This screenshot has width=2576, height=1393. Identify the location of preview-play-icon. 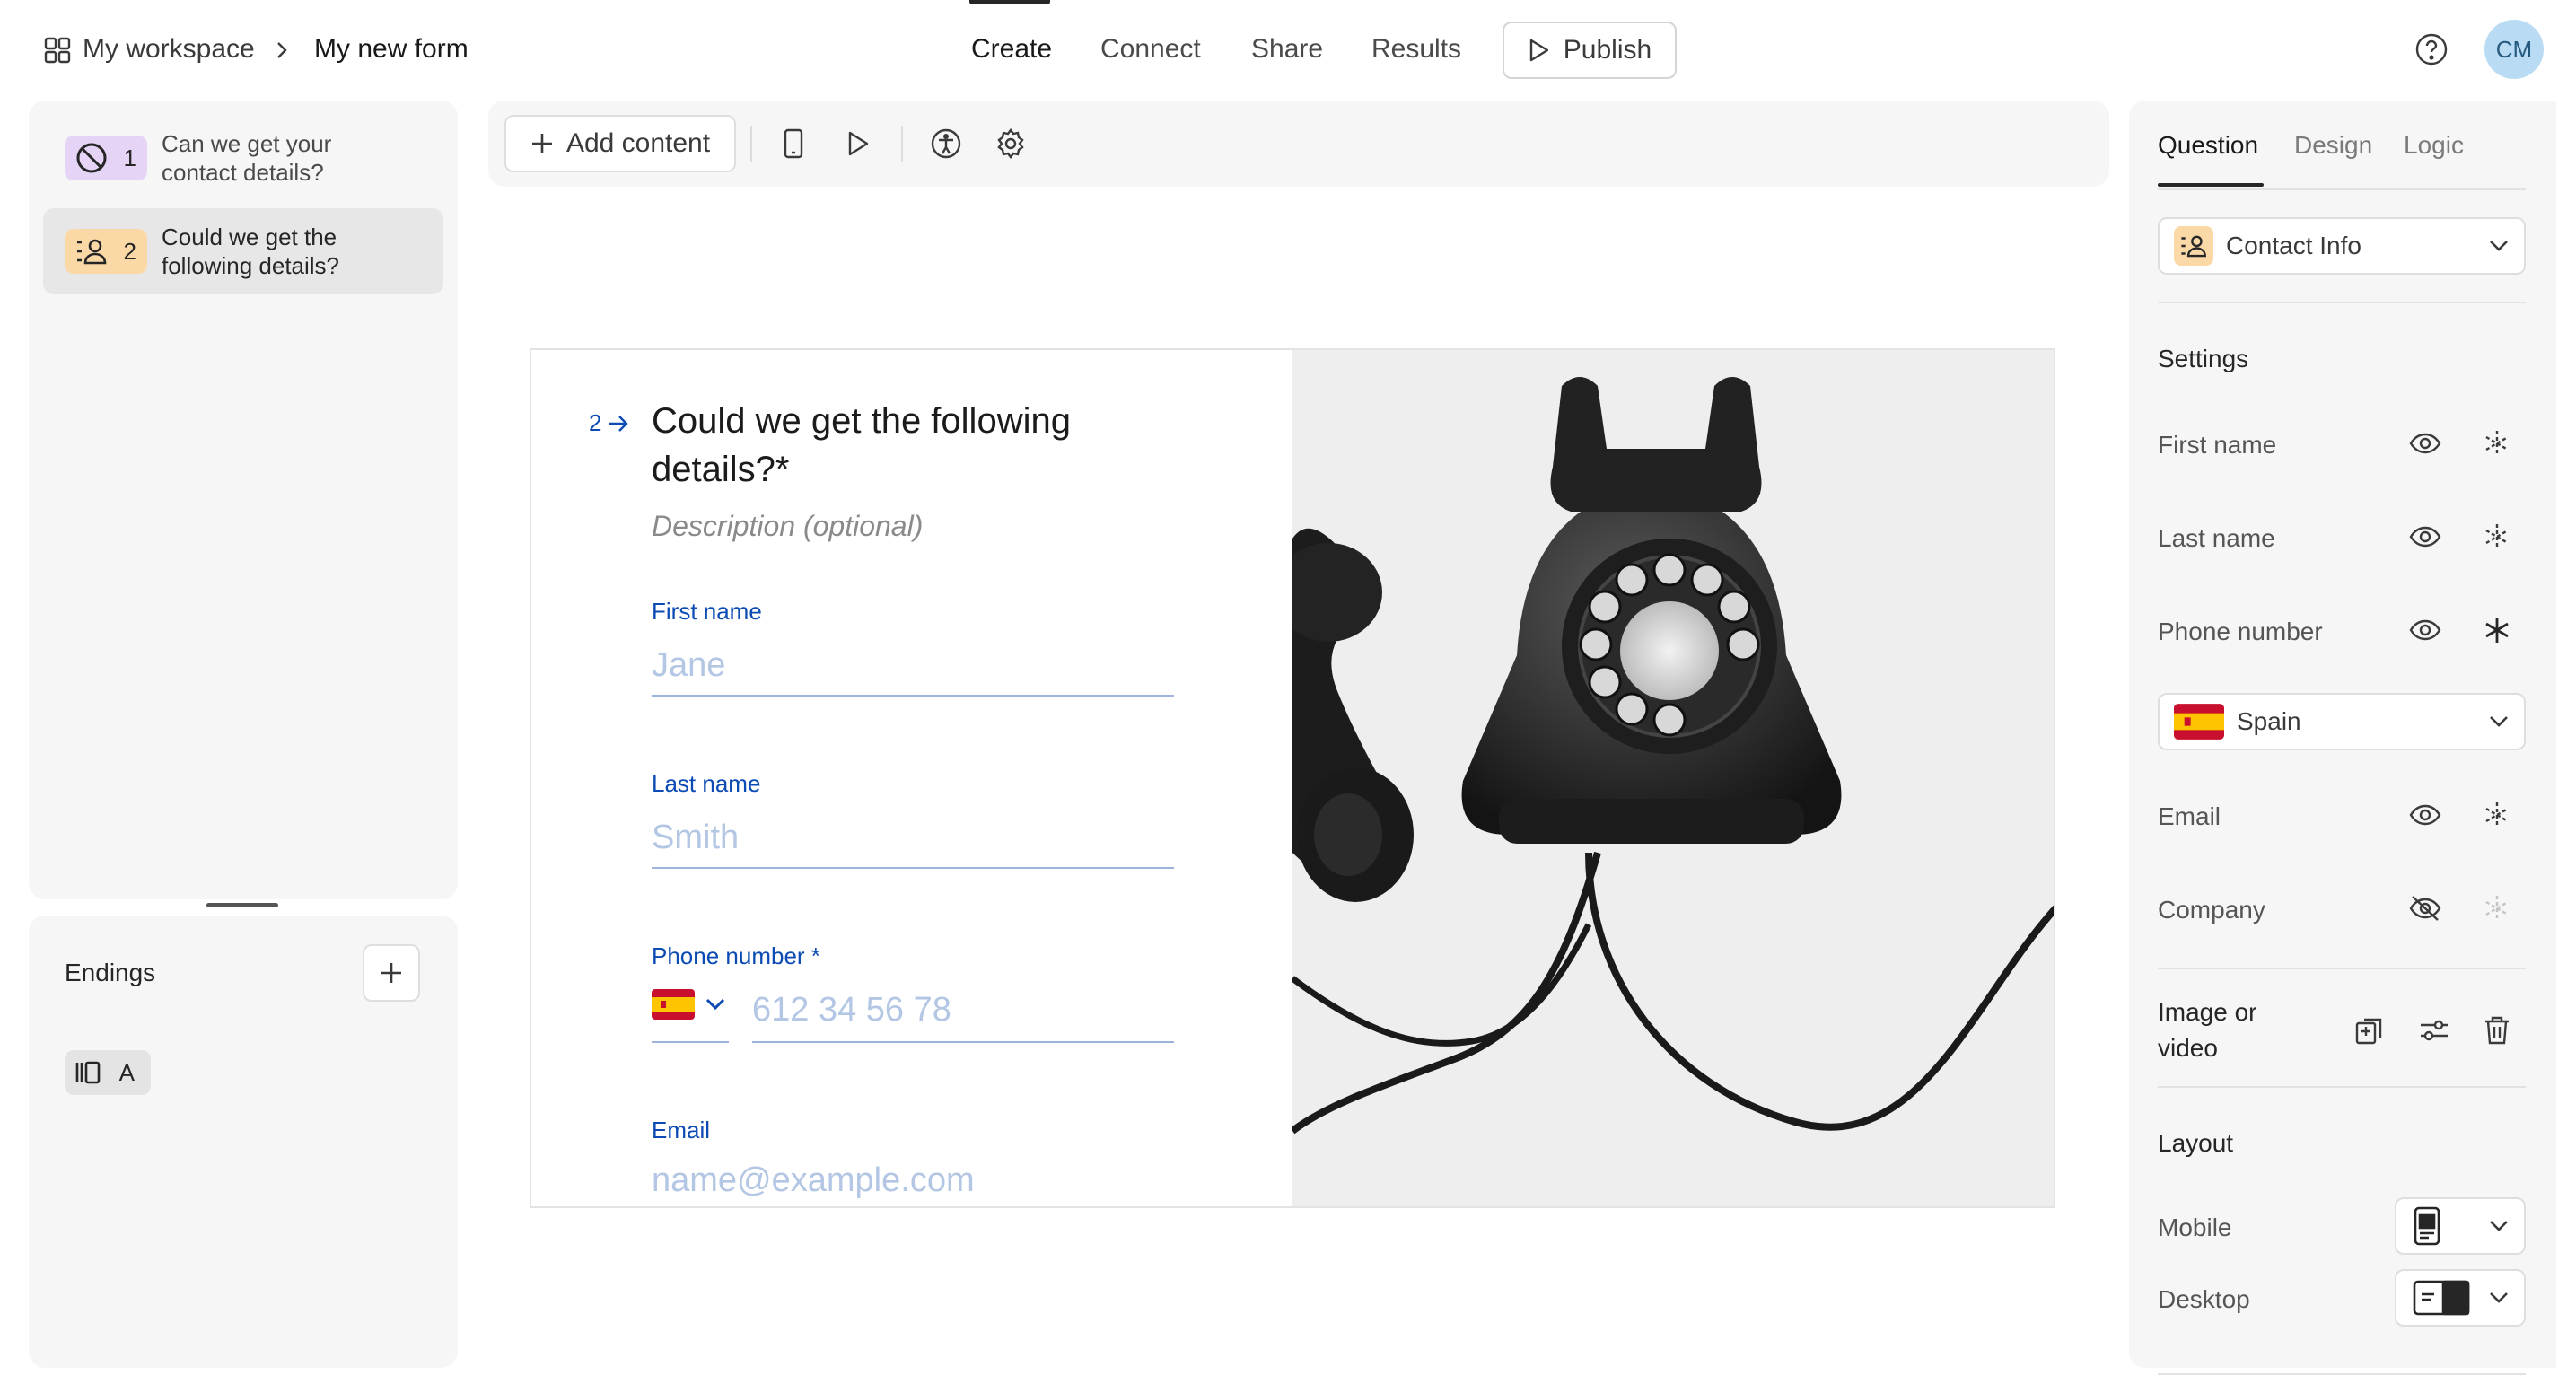
(858, 143).